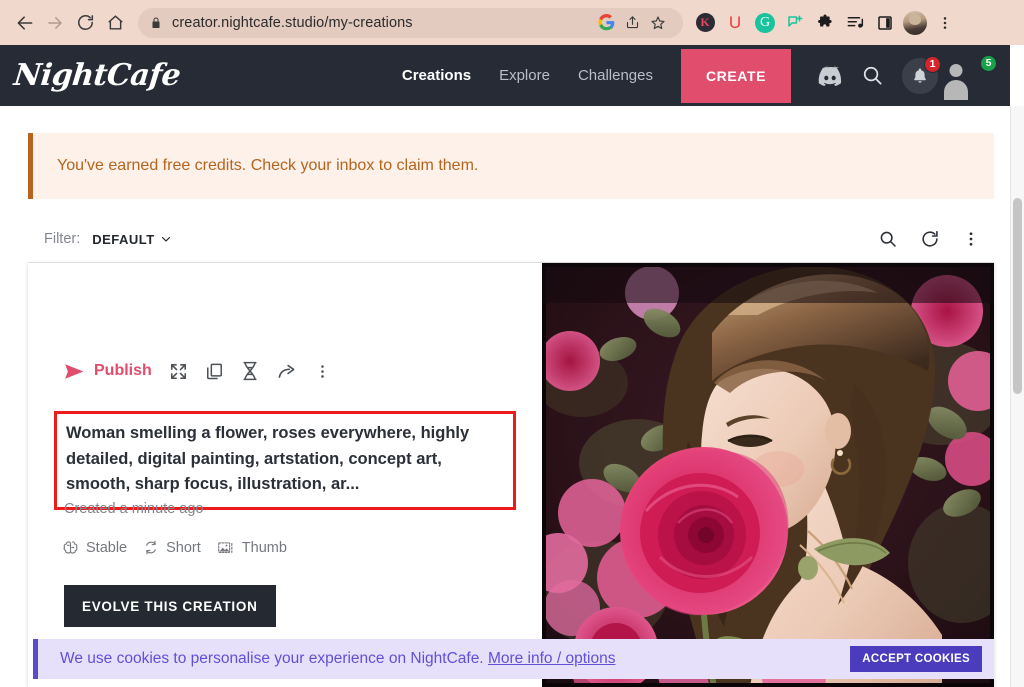 This screenshot has height=687, width=1024. What do you see at coordinates (85, 23) in the screenshot?
I see `reload-icon` at bounding box center [85, 23].